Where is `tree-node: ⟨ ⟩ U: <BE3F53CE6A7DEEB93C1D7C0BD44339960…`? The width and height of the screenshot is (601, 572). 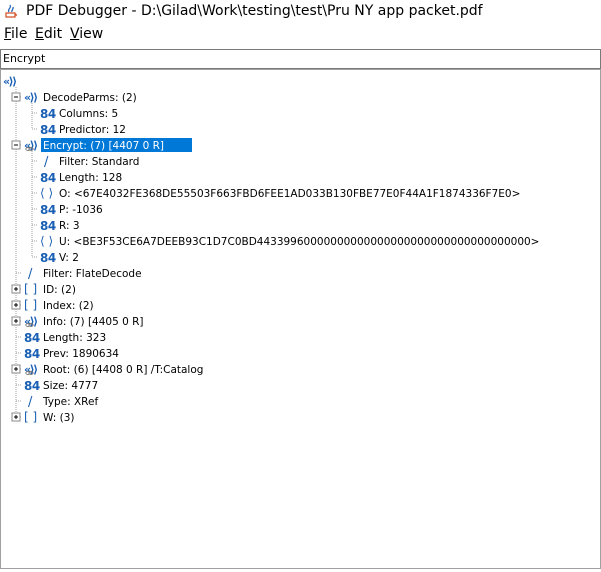
tree-node: ⟨ ⟩ U: <BE3F53CE6A7DEEB93C1D7C0BD44339960… is located at coordinates (285, 241).